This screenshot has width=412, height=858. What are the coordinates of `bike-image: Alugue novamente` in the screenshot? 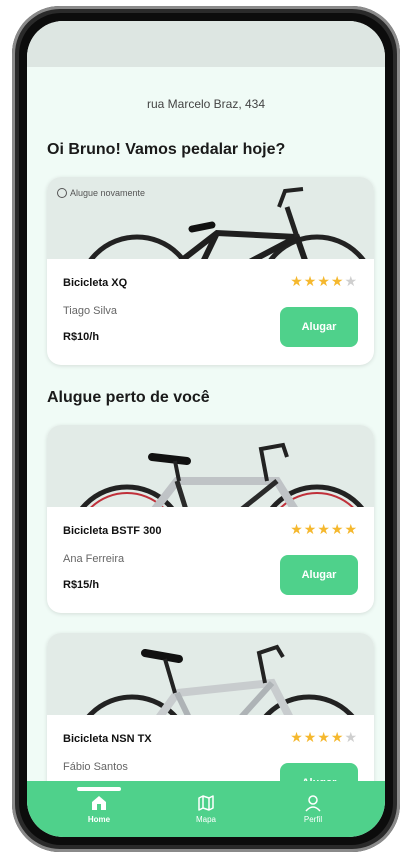 It's located at (210, 218).